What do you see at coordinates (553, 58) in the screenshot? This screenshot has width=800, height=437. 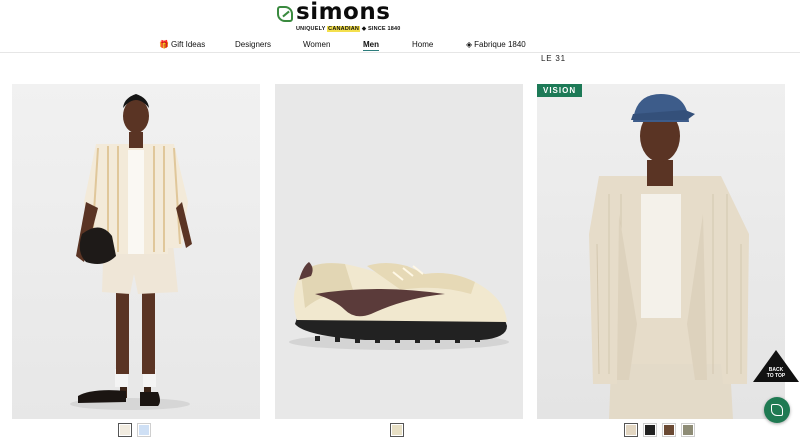 I see `collection-label: LE 31` at bounding box center [553, 58].